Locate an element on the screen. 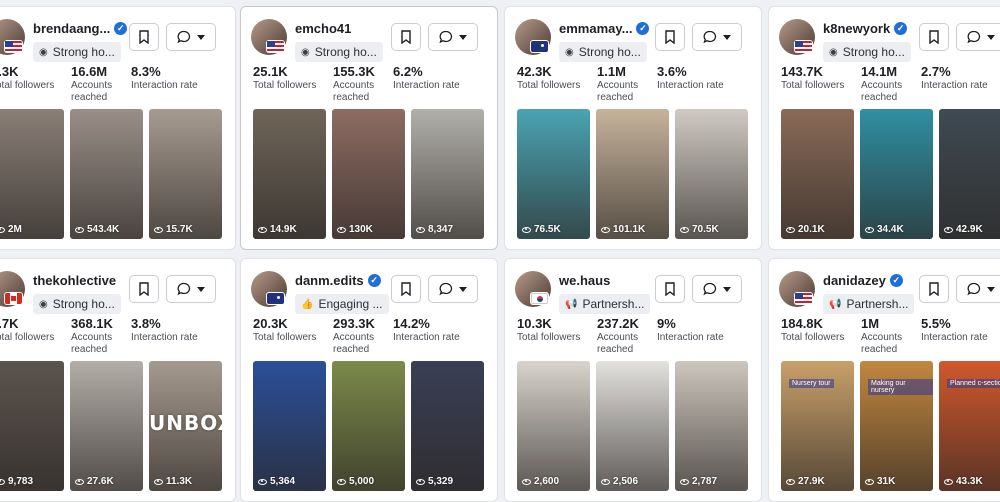 This screenshot has width=1000, height=502. video-thumbnail: 43.3K Planned c-section is located at coordinates (969, 426).